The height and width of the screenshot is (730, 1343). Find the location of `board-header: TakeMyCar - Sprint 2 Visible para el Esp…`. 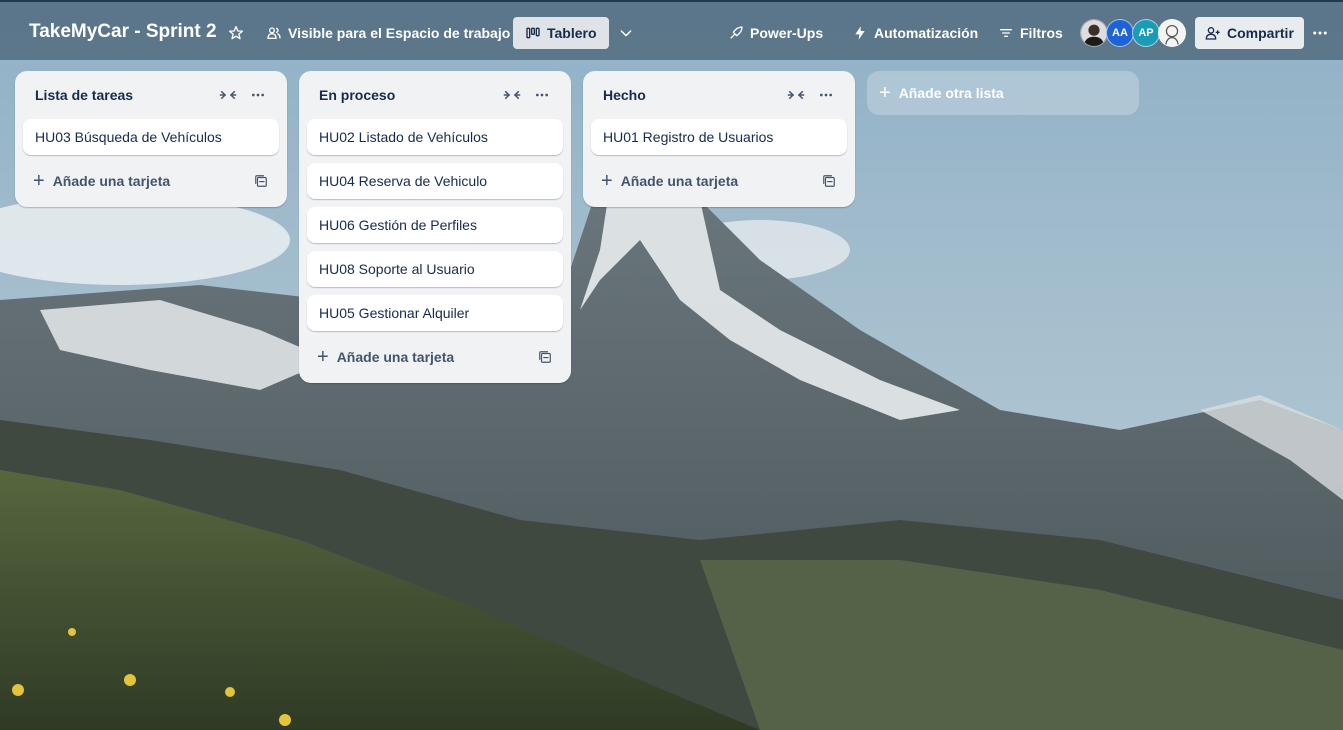

board-header: TakeMyCar - Sprint 2 Visible para el Esp… is located at coordinates (671, 30).